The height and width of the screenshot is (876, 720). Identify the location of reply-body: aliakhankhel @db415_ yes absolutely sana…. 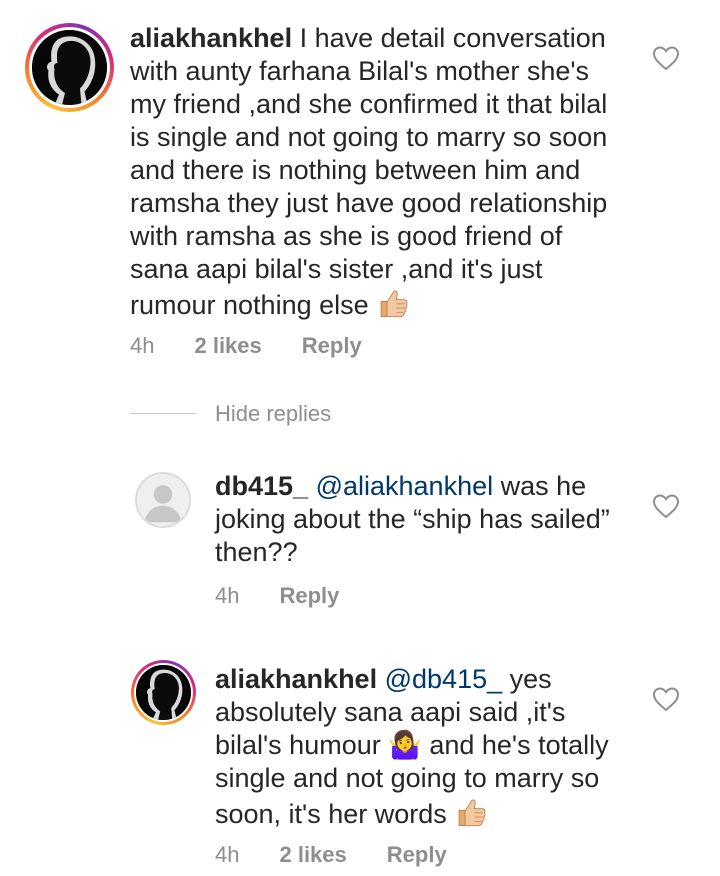
(422, 747).